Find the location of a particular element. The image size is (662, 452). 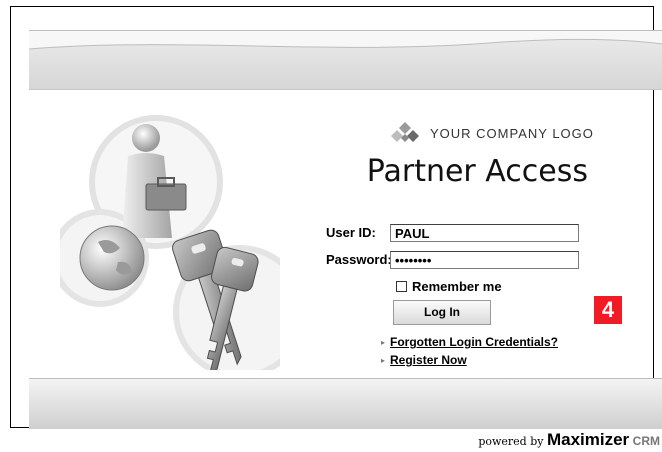

powered-by: powered by Maximizer CRM is located at coordinates (569, 440).